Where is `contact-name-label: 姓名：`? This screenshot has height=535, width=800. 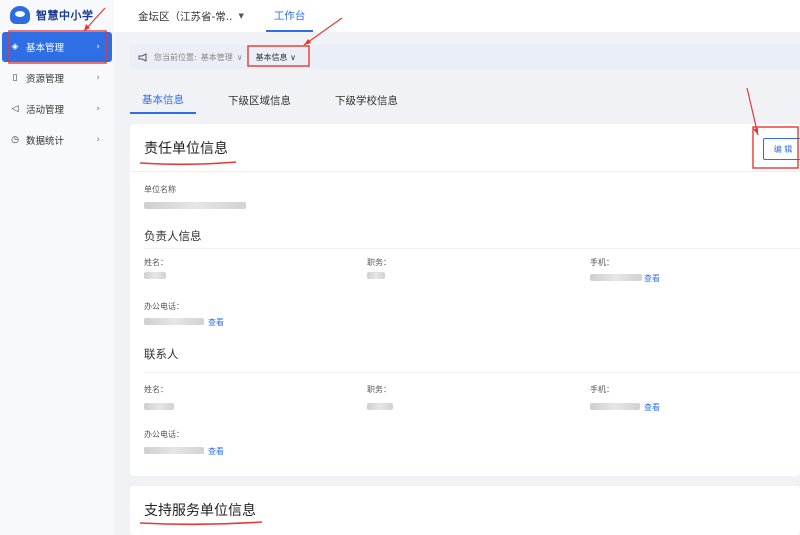 contact-name-label: 姓名： is located at coordinates (156, 389).